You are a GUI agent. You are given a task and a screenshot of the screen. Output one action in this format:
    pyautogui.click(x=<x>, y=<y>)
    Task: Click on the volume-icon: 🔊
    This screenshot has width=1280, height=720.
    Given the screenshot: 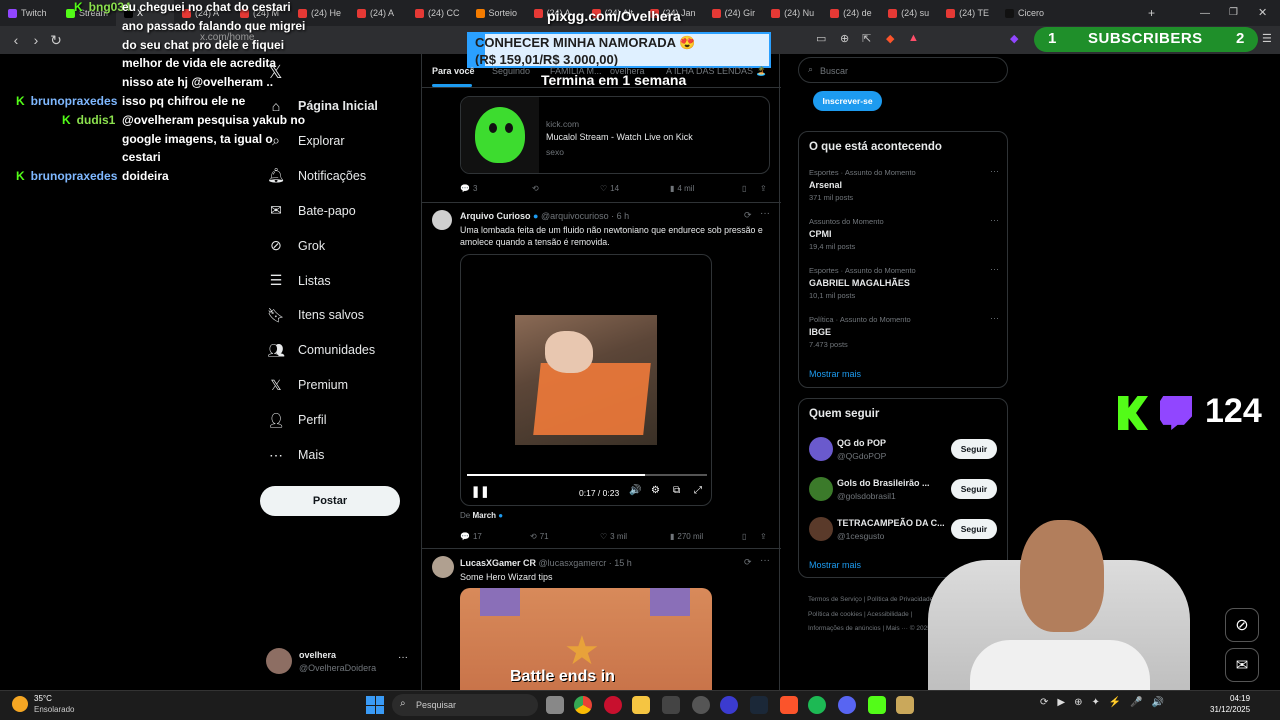 What is the action you would take?
    pyautogui.click(x=635, y=490)
    